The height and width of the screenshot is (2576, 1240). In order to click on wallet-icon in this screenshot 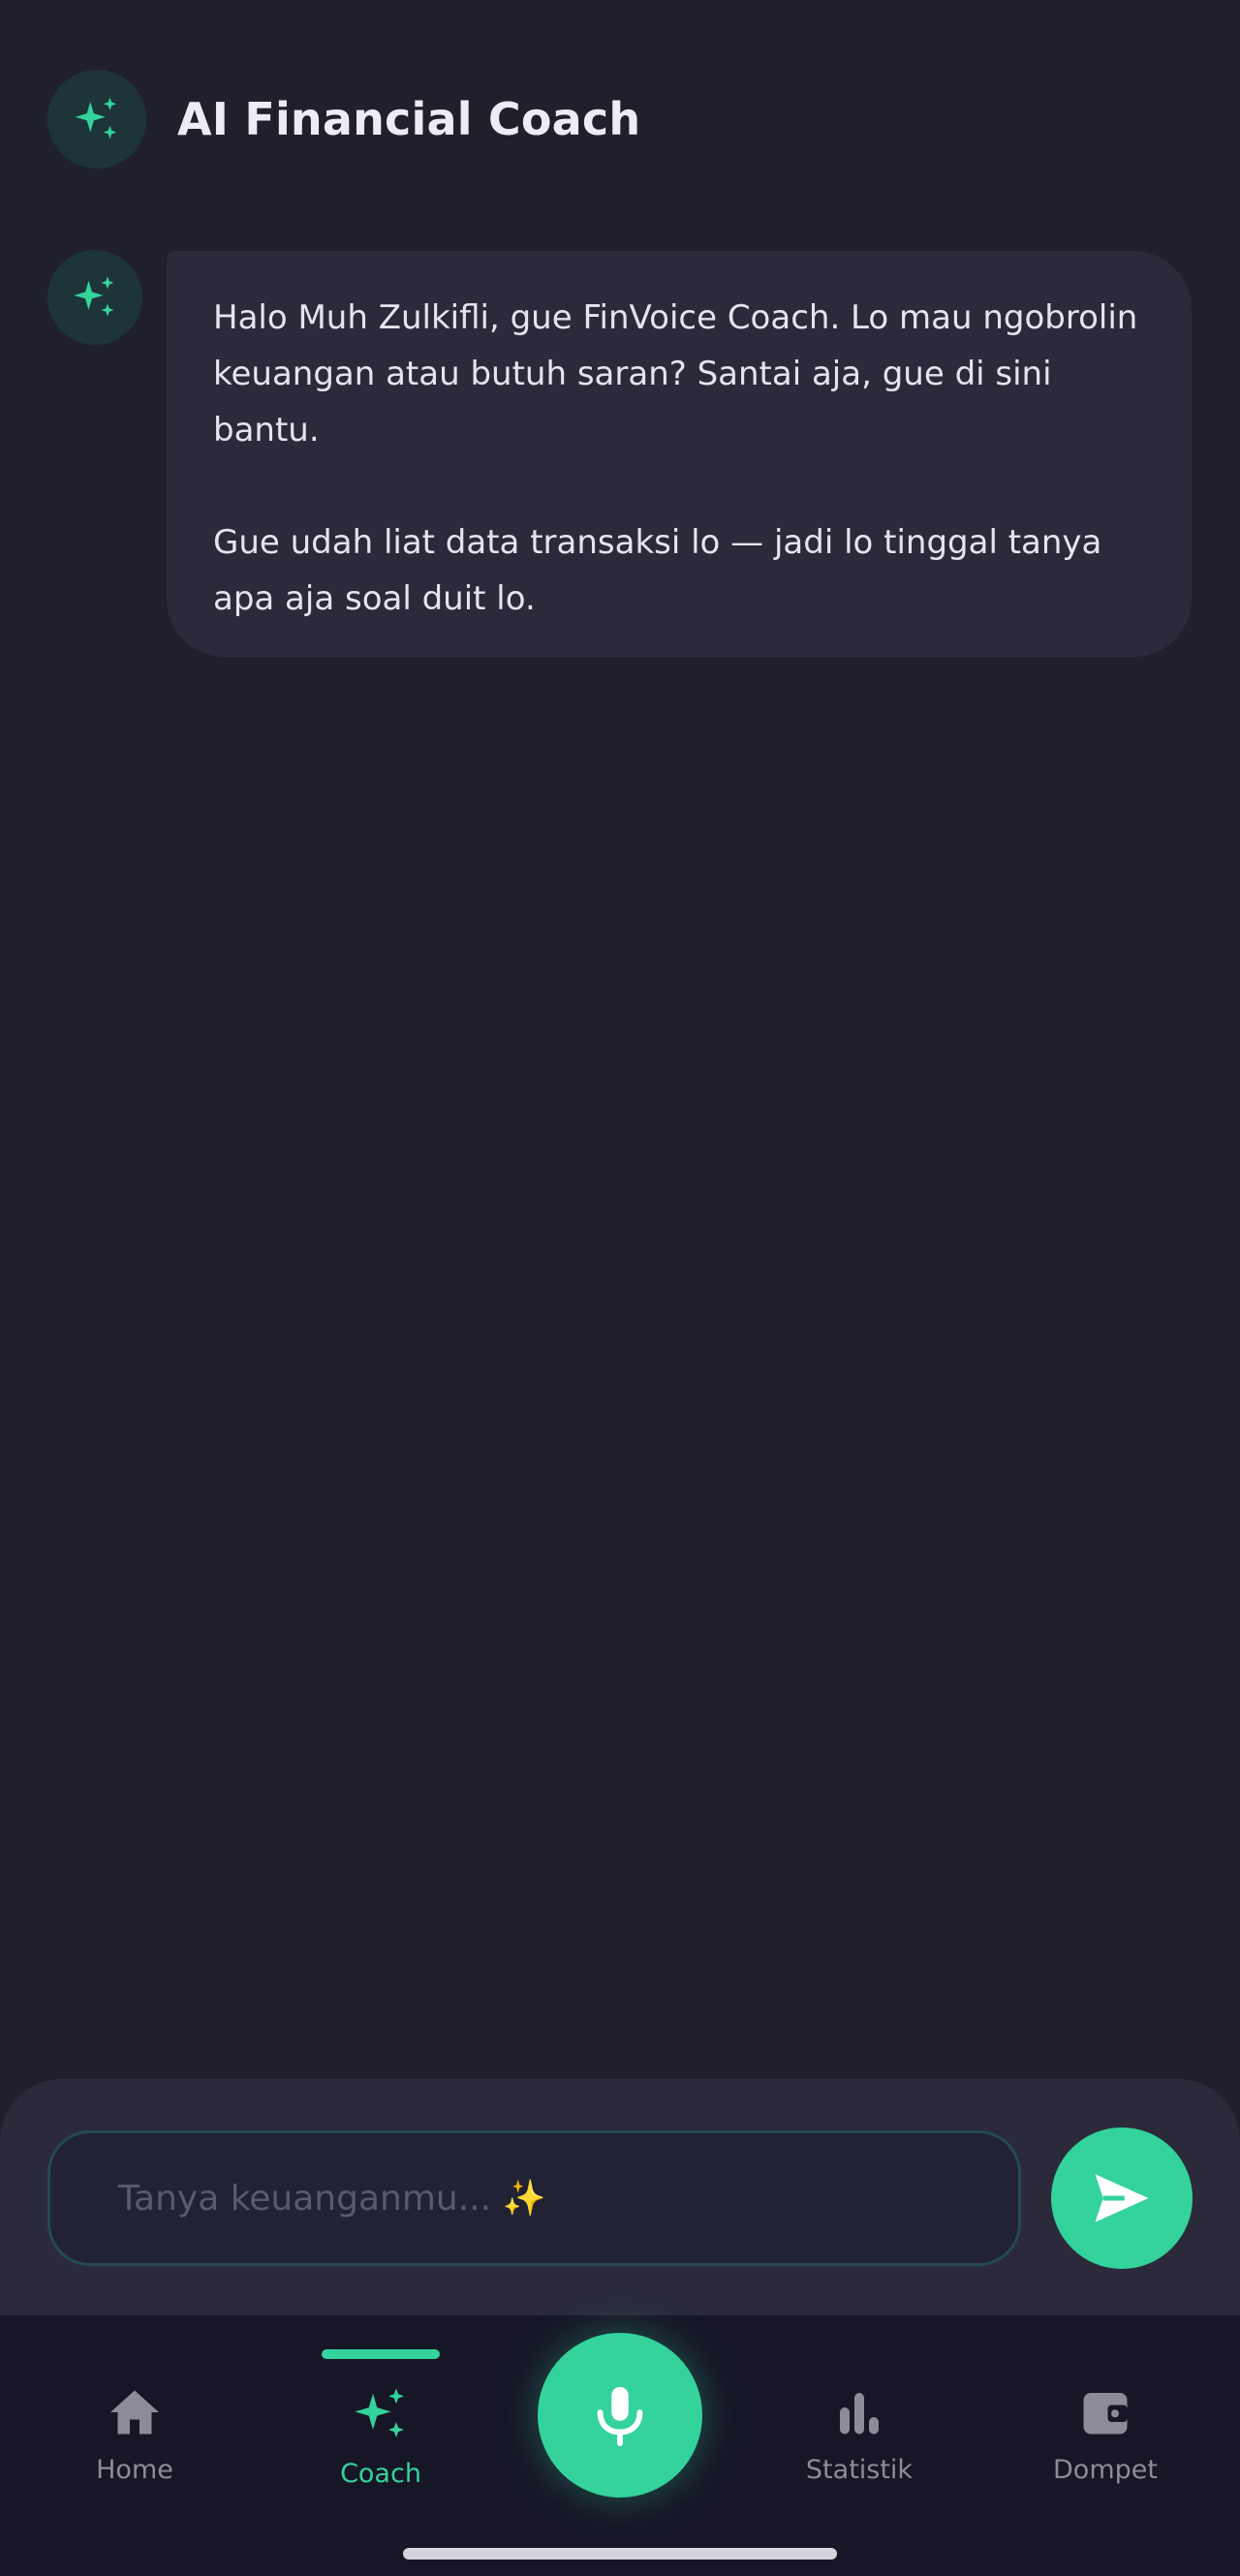, I will do `click(1105, 2414)`.